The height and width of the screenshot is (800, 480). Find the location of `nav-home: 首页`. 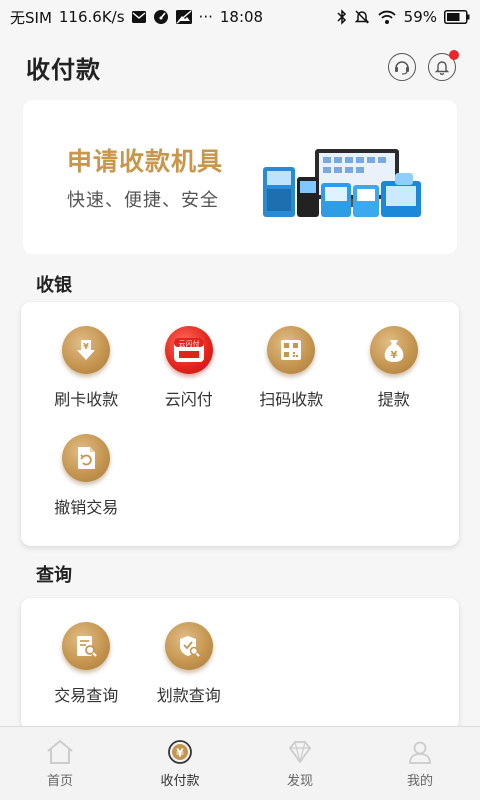

nav-home: 首页 is located at coordinates (60, 763).